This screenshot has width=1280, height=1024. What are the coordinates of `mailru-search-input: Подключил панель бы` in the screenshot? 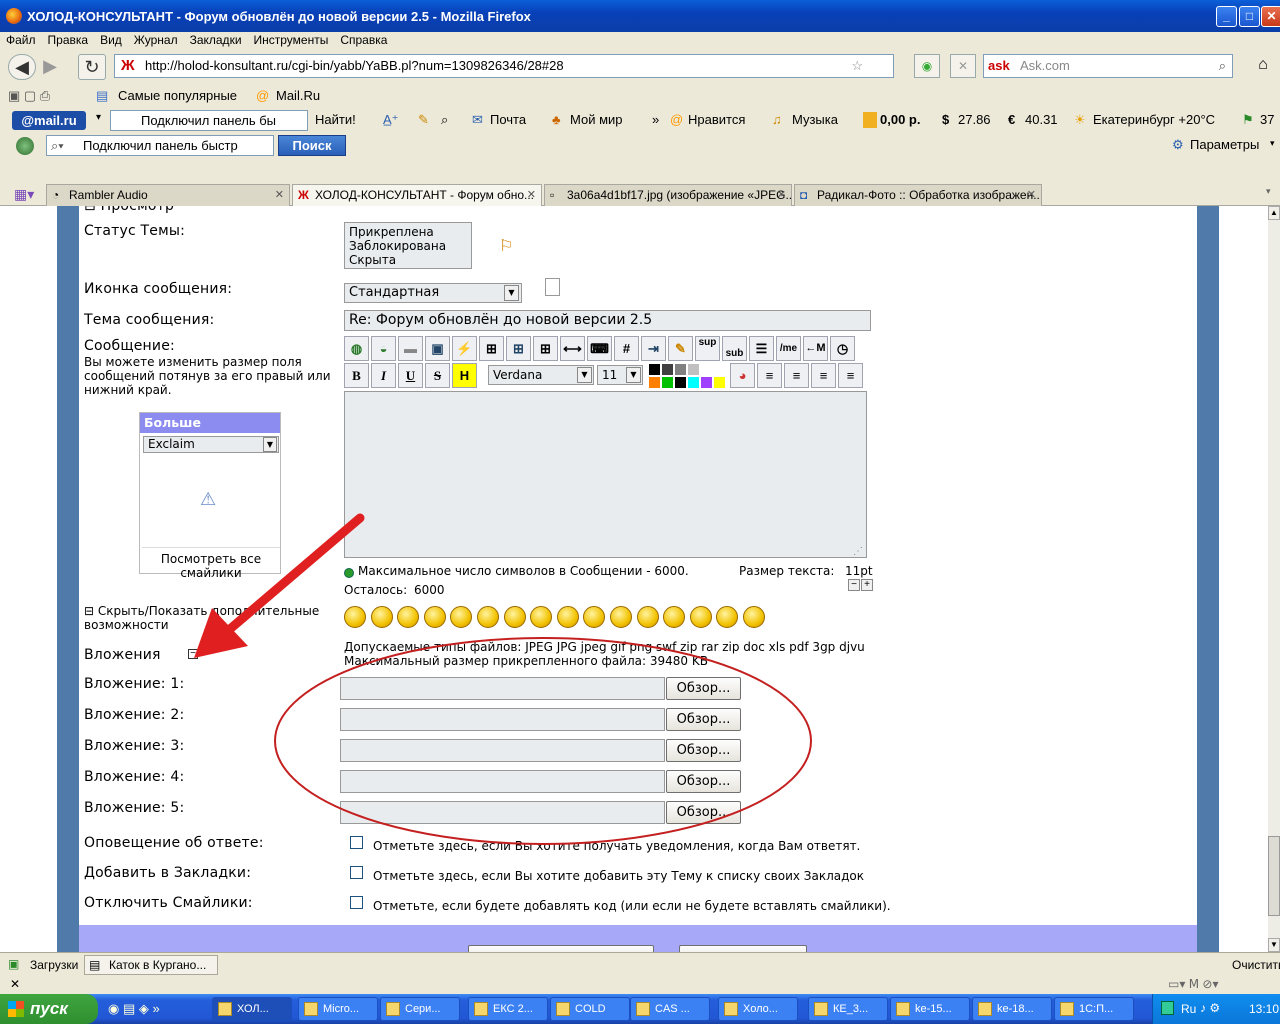 It's located at (209, 120).